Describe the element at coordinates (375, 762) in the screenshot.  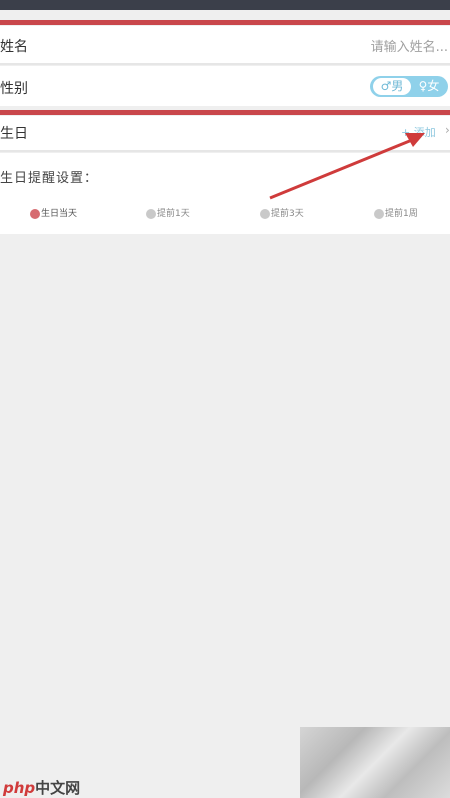
I see `blurred-image` at that location.